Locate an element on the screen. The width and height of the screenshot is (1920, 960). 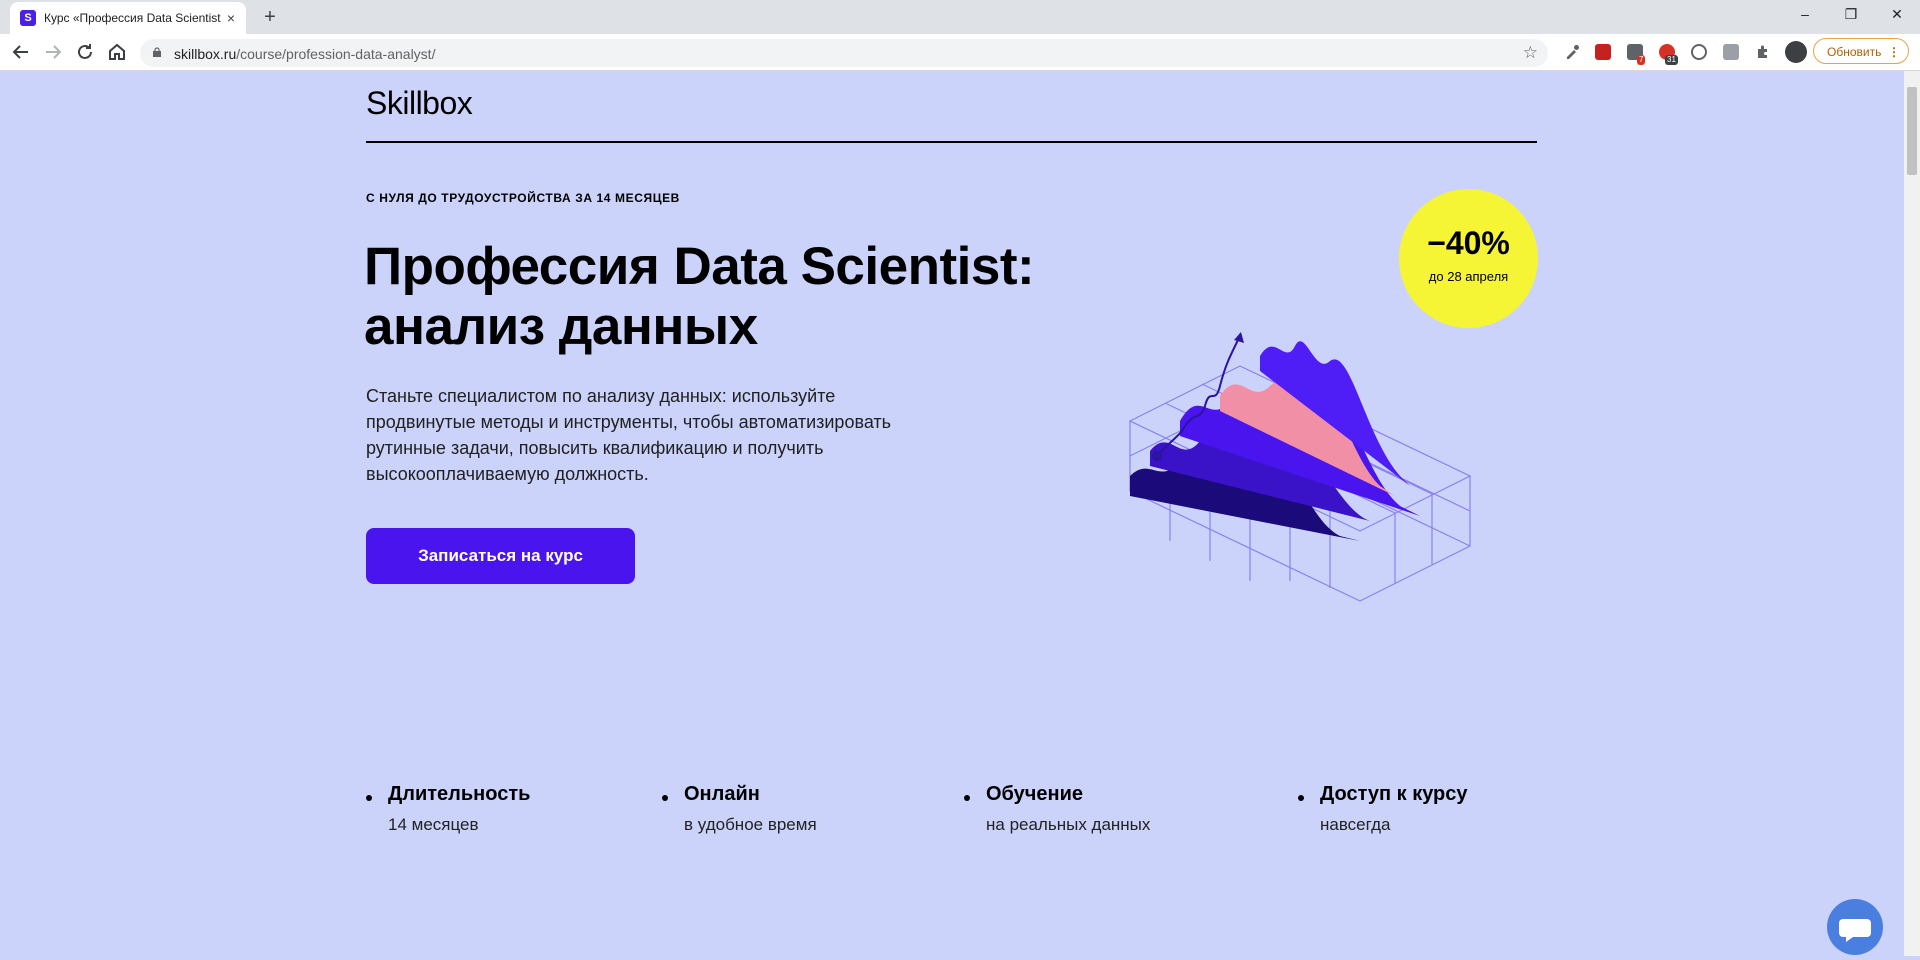
new-tab-button: + is located at coordinates (270, 17).